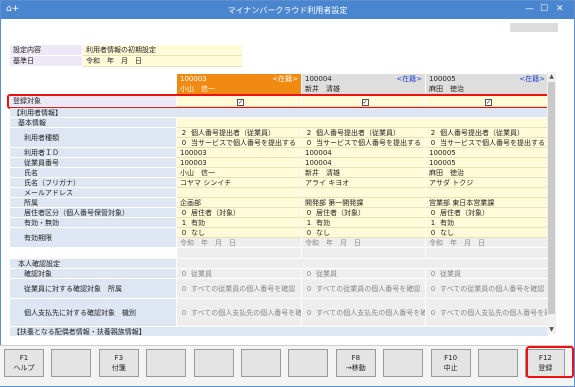 Image resolution: width=575 pixels, height=387 pixels. Describe the element at coordinates (162, 61) in the screenshot. I see `base-date-field: 令和 年 月 日` at that location.